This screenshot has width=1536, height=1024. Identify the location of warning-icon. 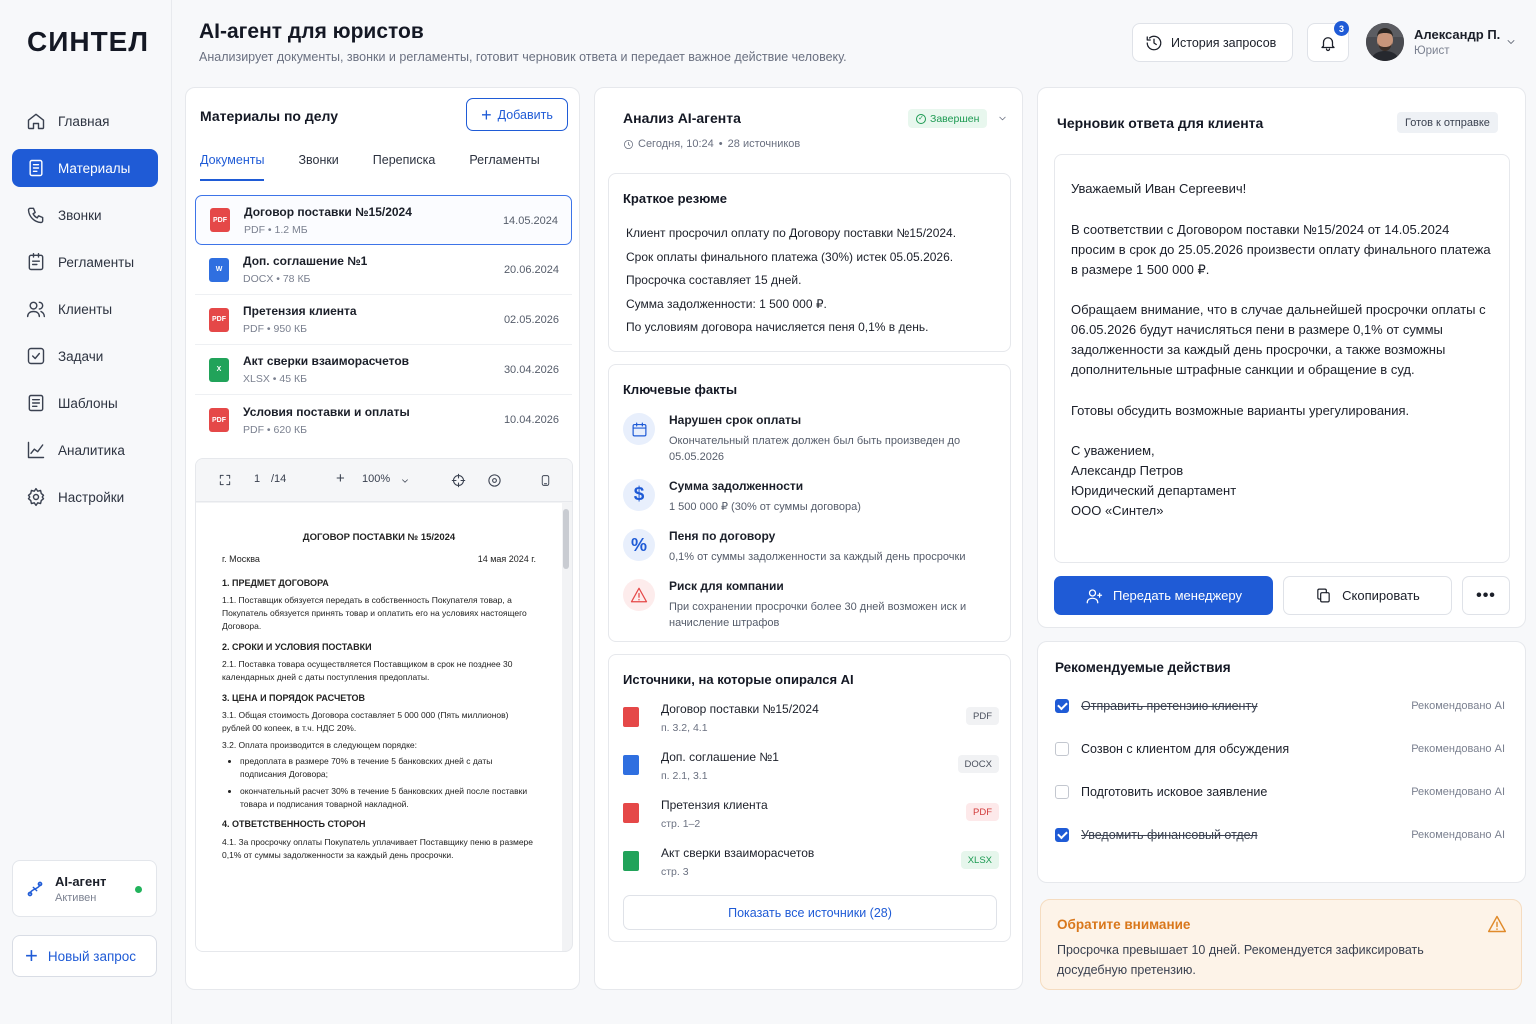
(639, 595).